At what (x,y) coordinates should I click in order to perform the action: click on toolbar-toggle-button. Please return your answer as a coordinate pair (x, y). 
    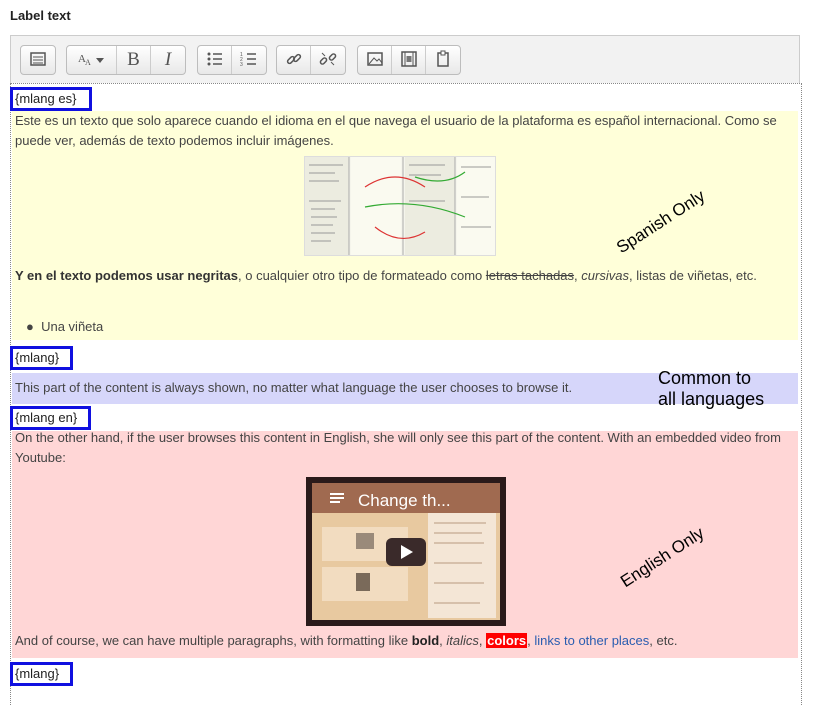
    Looking at the image, I should click on (38, 60).